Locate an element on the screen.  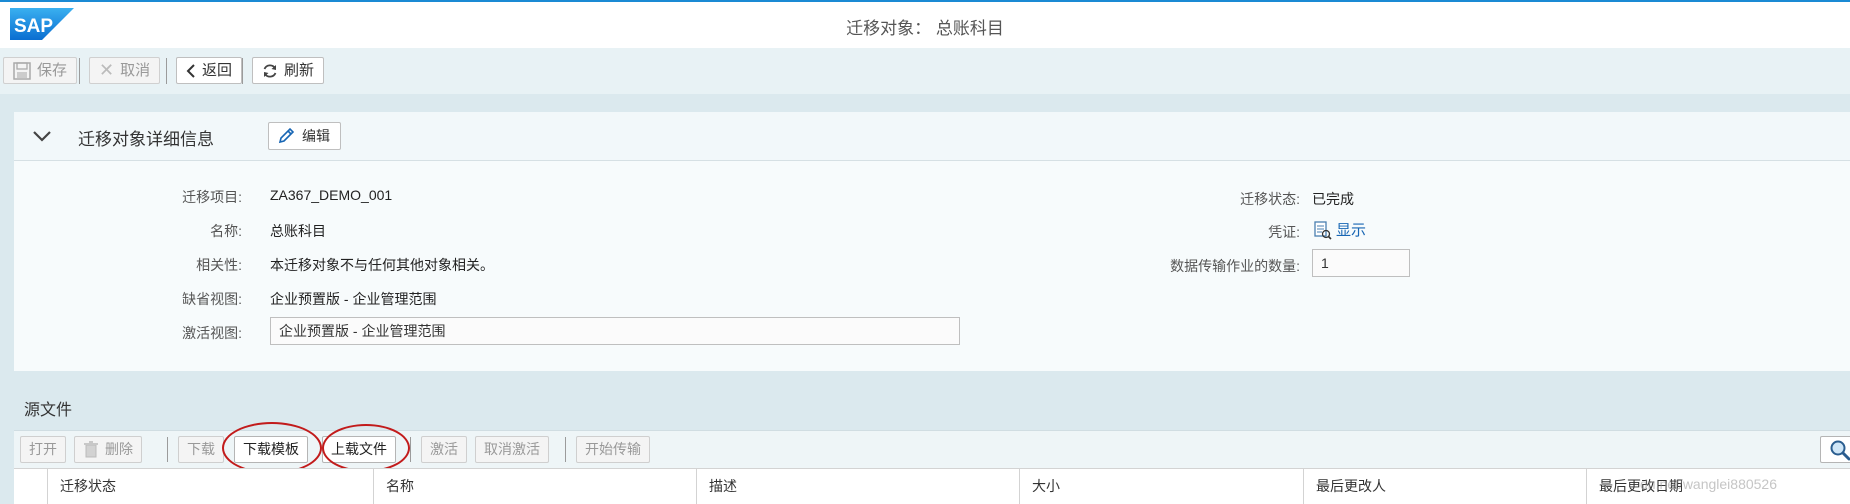
details-panel-title: 迁移对象详细信息 is located at coordinates (146, 139).